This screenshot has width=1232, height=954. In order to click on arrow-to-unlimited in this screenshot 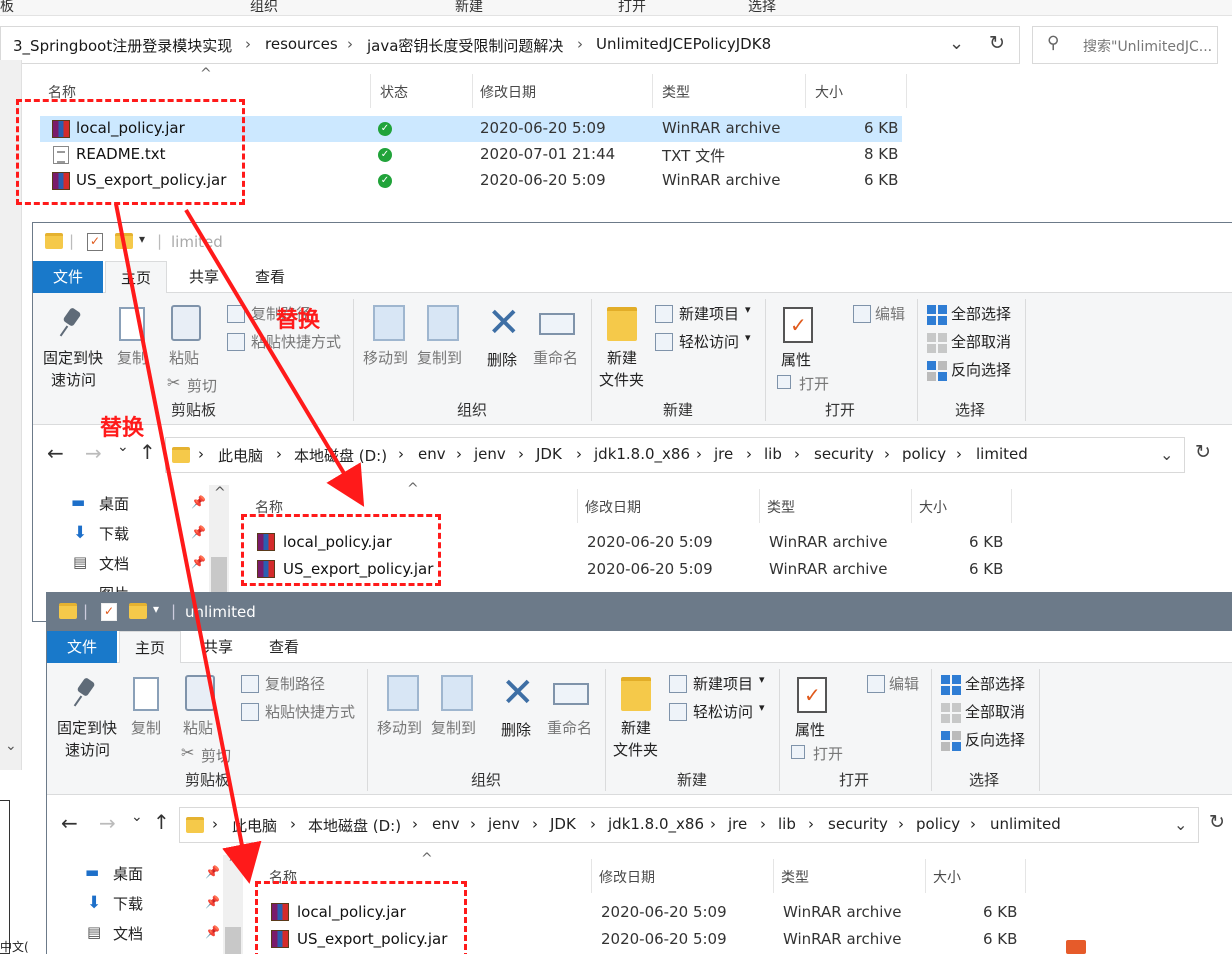, I will do `click(188, 543)`.